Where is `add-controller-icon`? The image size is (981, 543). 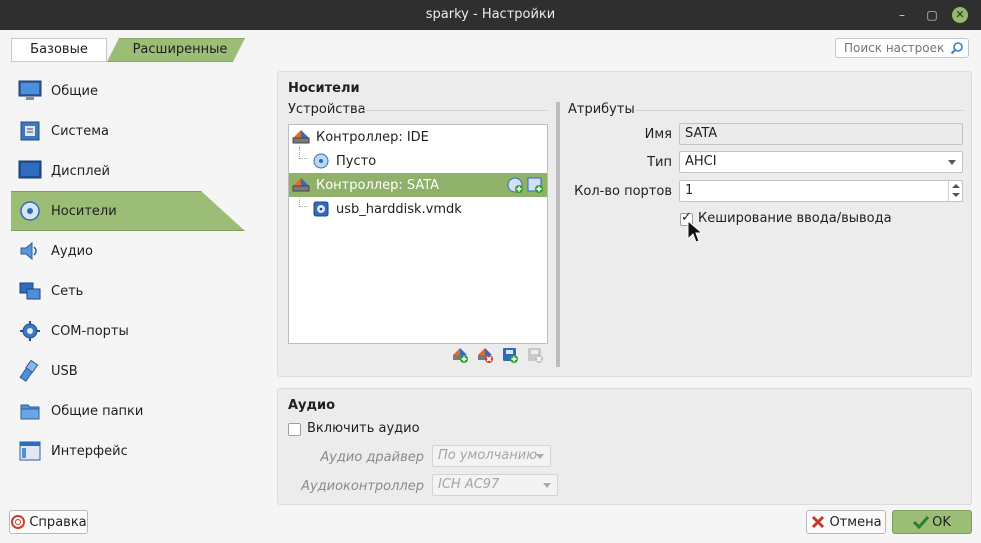 add-controller-icon is located at coordinates (460, 355).